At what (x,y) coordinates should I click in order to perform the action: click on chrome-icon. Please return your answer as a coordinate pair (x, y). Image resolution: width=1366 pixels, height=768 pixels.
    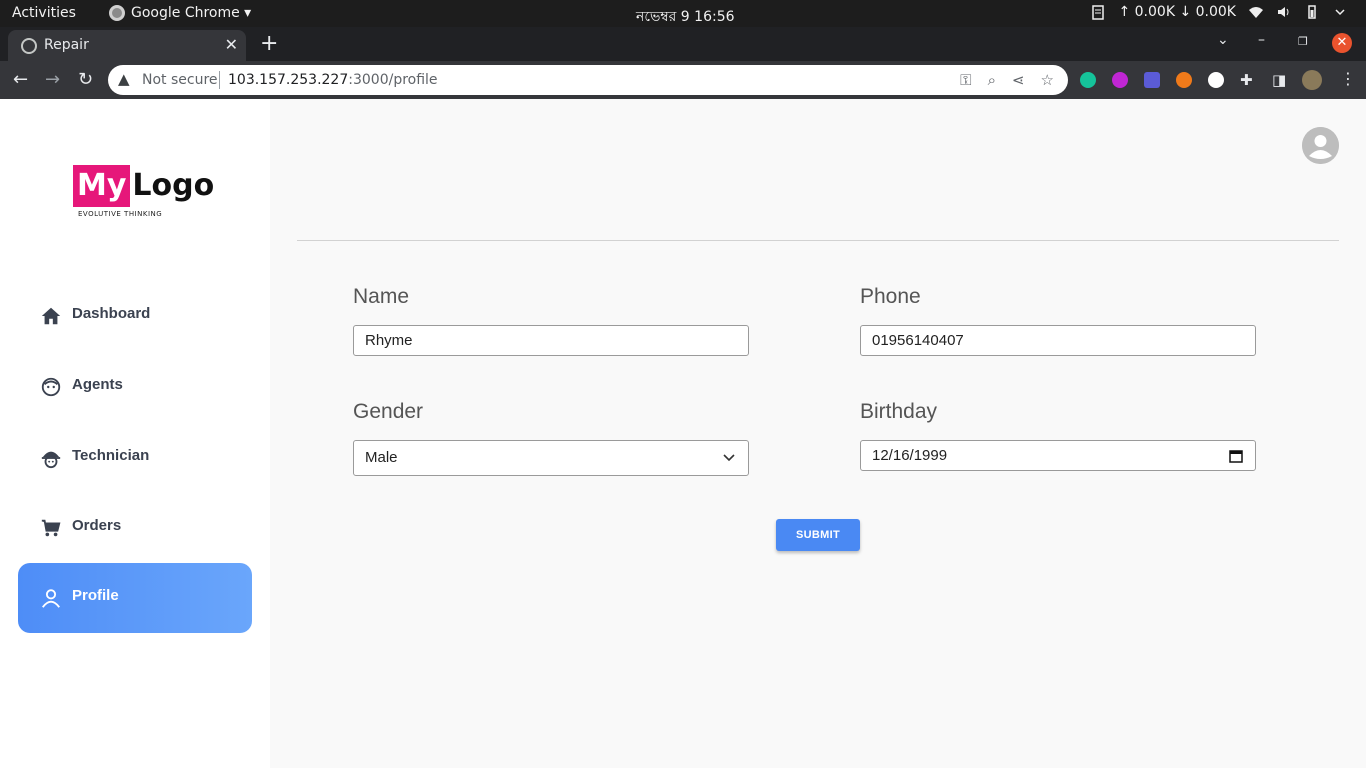
    Looking at the image, I should click on (117, 13).